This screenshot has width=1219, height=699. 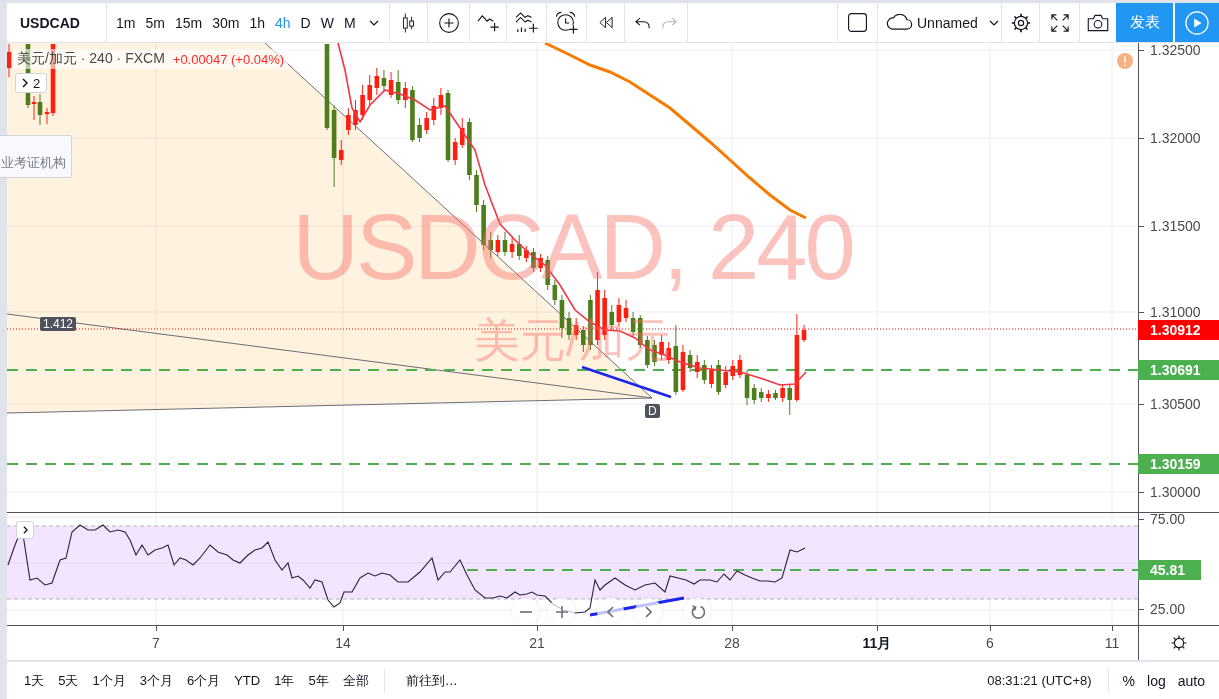 I want to click on fullscreen-icon, so click(x=1059, y=22).